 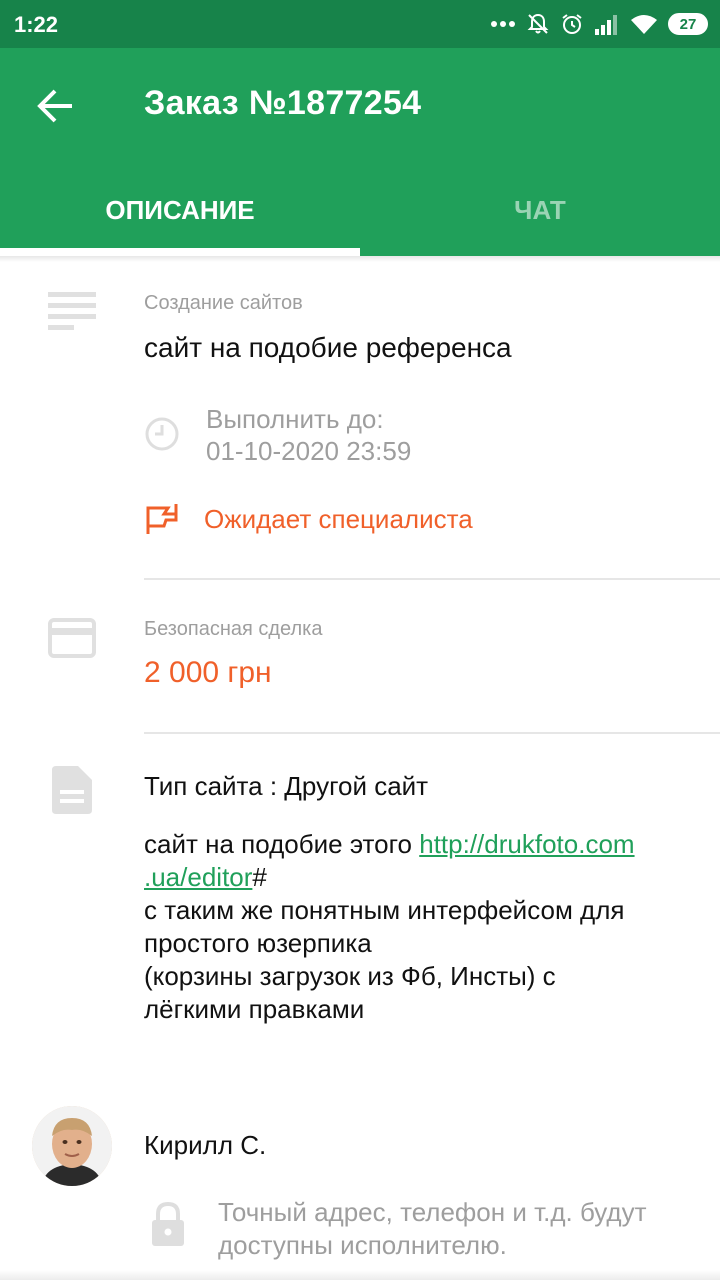 I want to click on deadline-value: 01-10-2020 23:59, so click(x=309, y=451).